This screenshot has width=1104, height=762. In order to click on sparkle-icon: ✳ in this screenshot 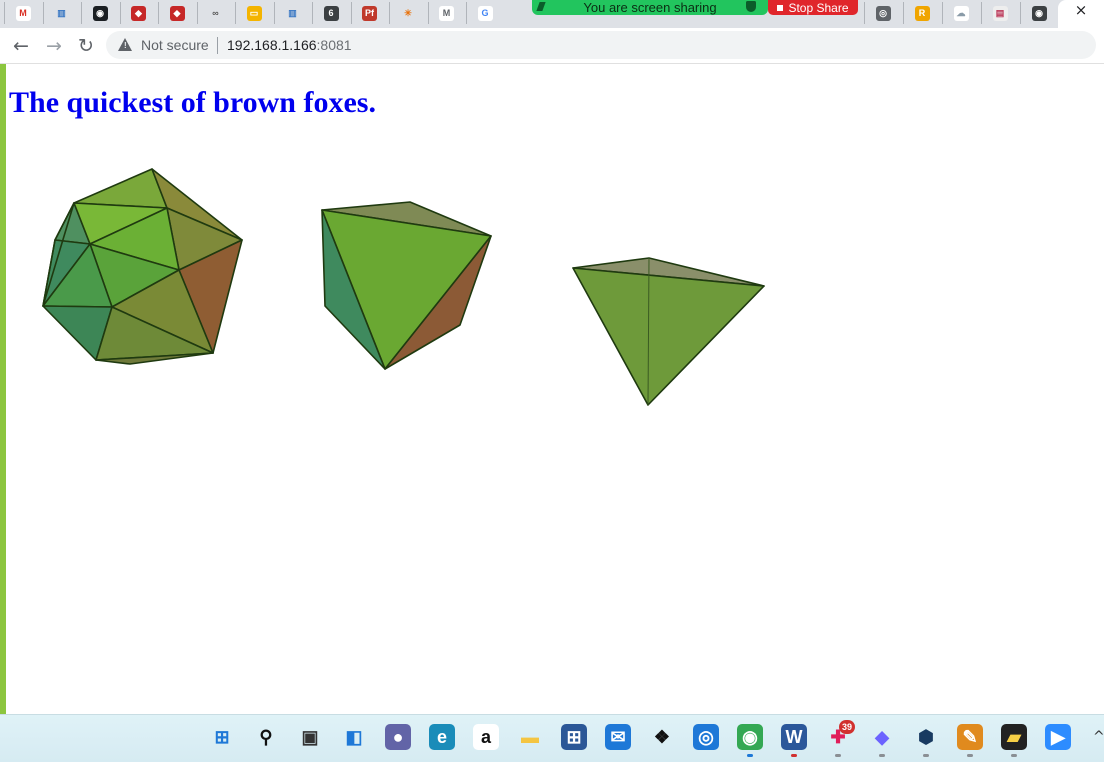, I will do `click(408, 13)`.